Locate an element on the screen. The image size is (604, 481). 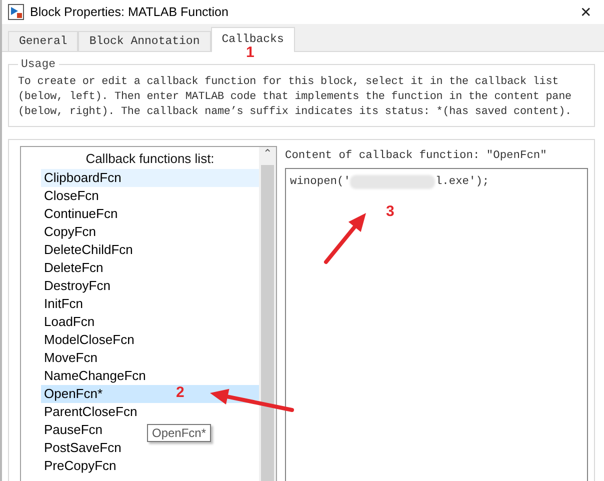
list-item: CopyFcn is located at coordinates (68, 232).